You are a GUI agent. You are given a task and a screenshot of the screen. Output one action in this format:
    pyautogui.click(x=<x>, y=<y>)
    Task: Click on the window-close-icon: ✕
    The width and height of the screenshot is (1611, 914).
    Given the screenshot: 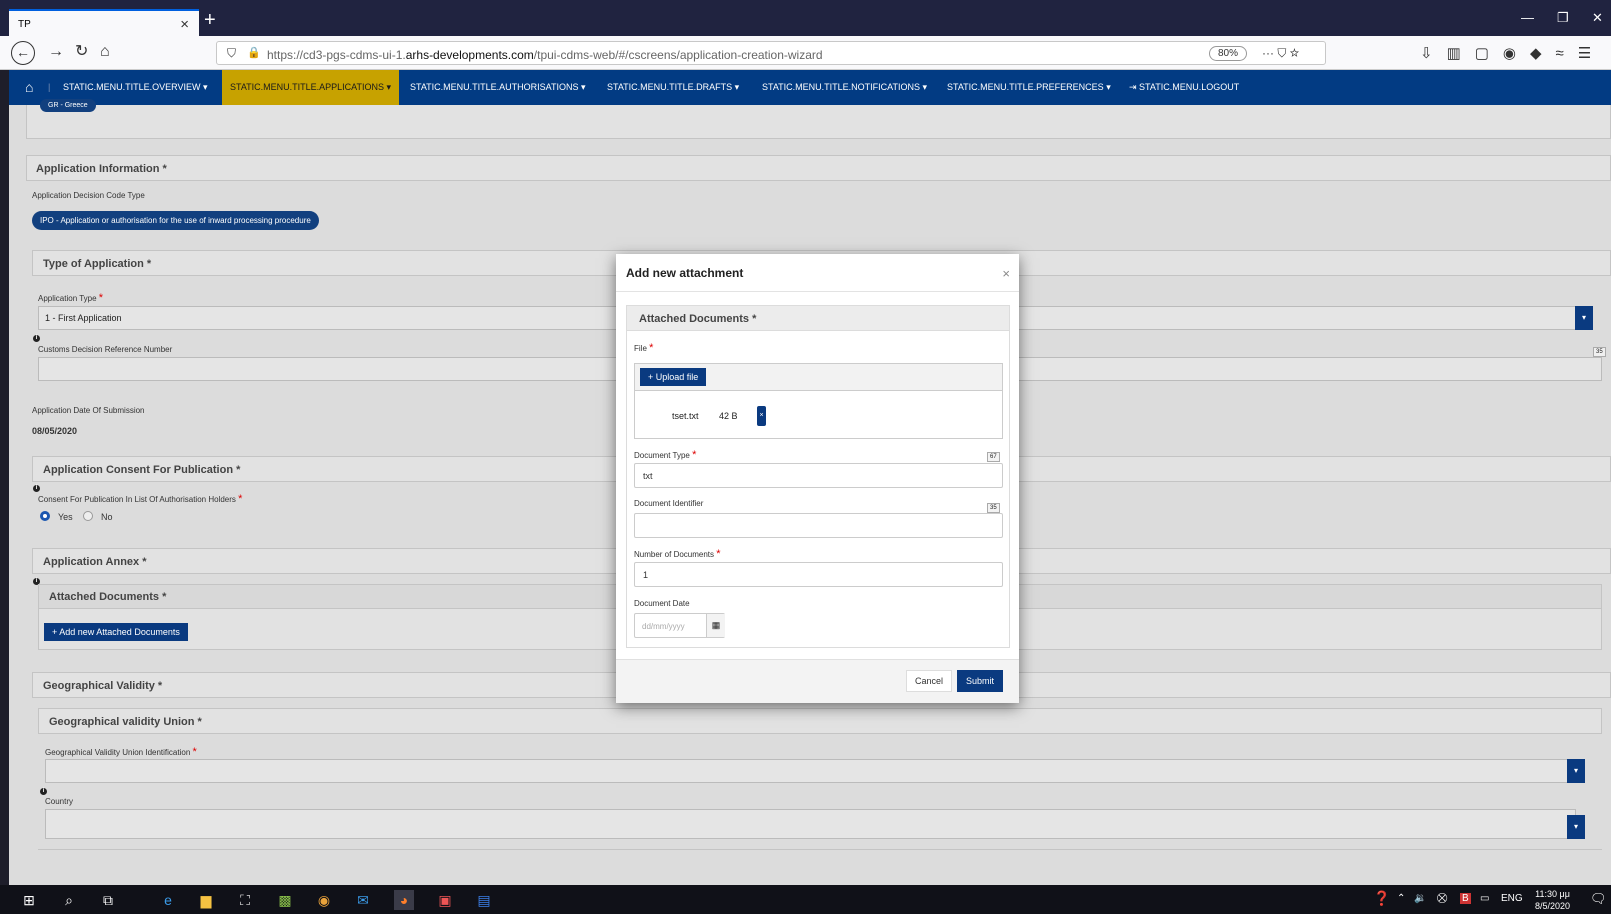 What is the action you would take?
    pyautogui.click(x=1597, y=18)
    